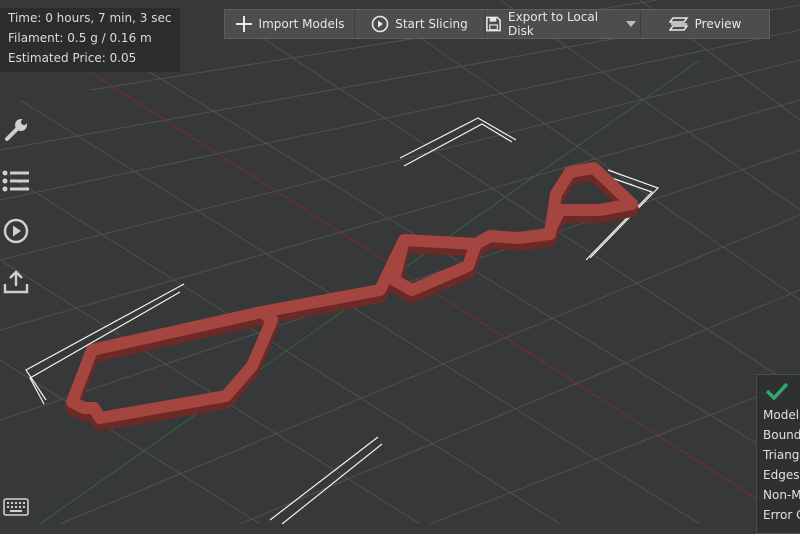  What do you see at coordinates (781, 455) in the screenshot?
I see `model-info-row: Triangl` at bounding box center [781, 455].